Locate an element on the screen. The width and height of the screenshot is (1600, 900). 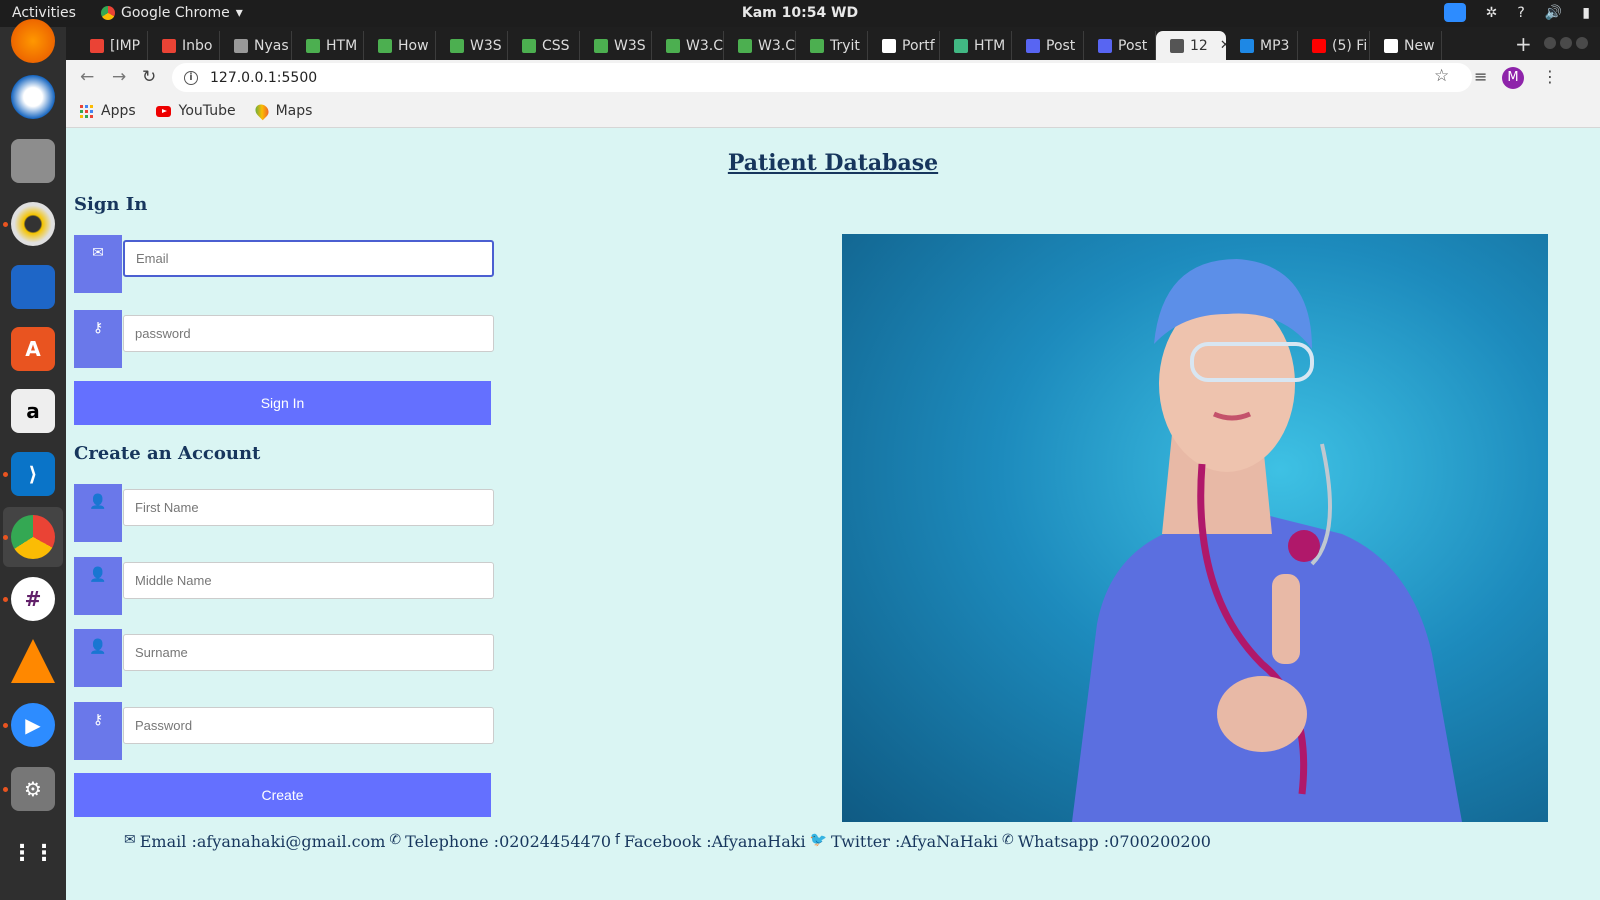
surname-input is located at coordinates (308, 652).